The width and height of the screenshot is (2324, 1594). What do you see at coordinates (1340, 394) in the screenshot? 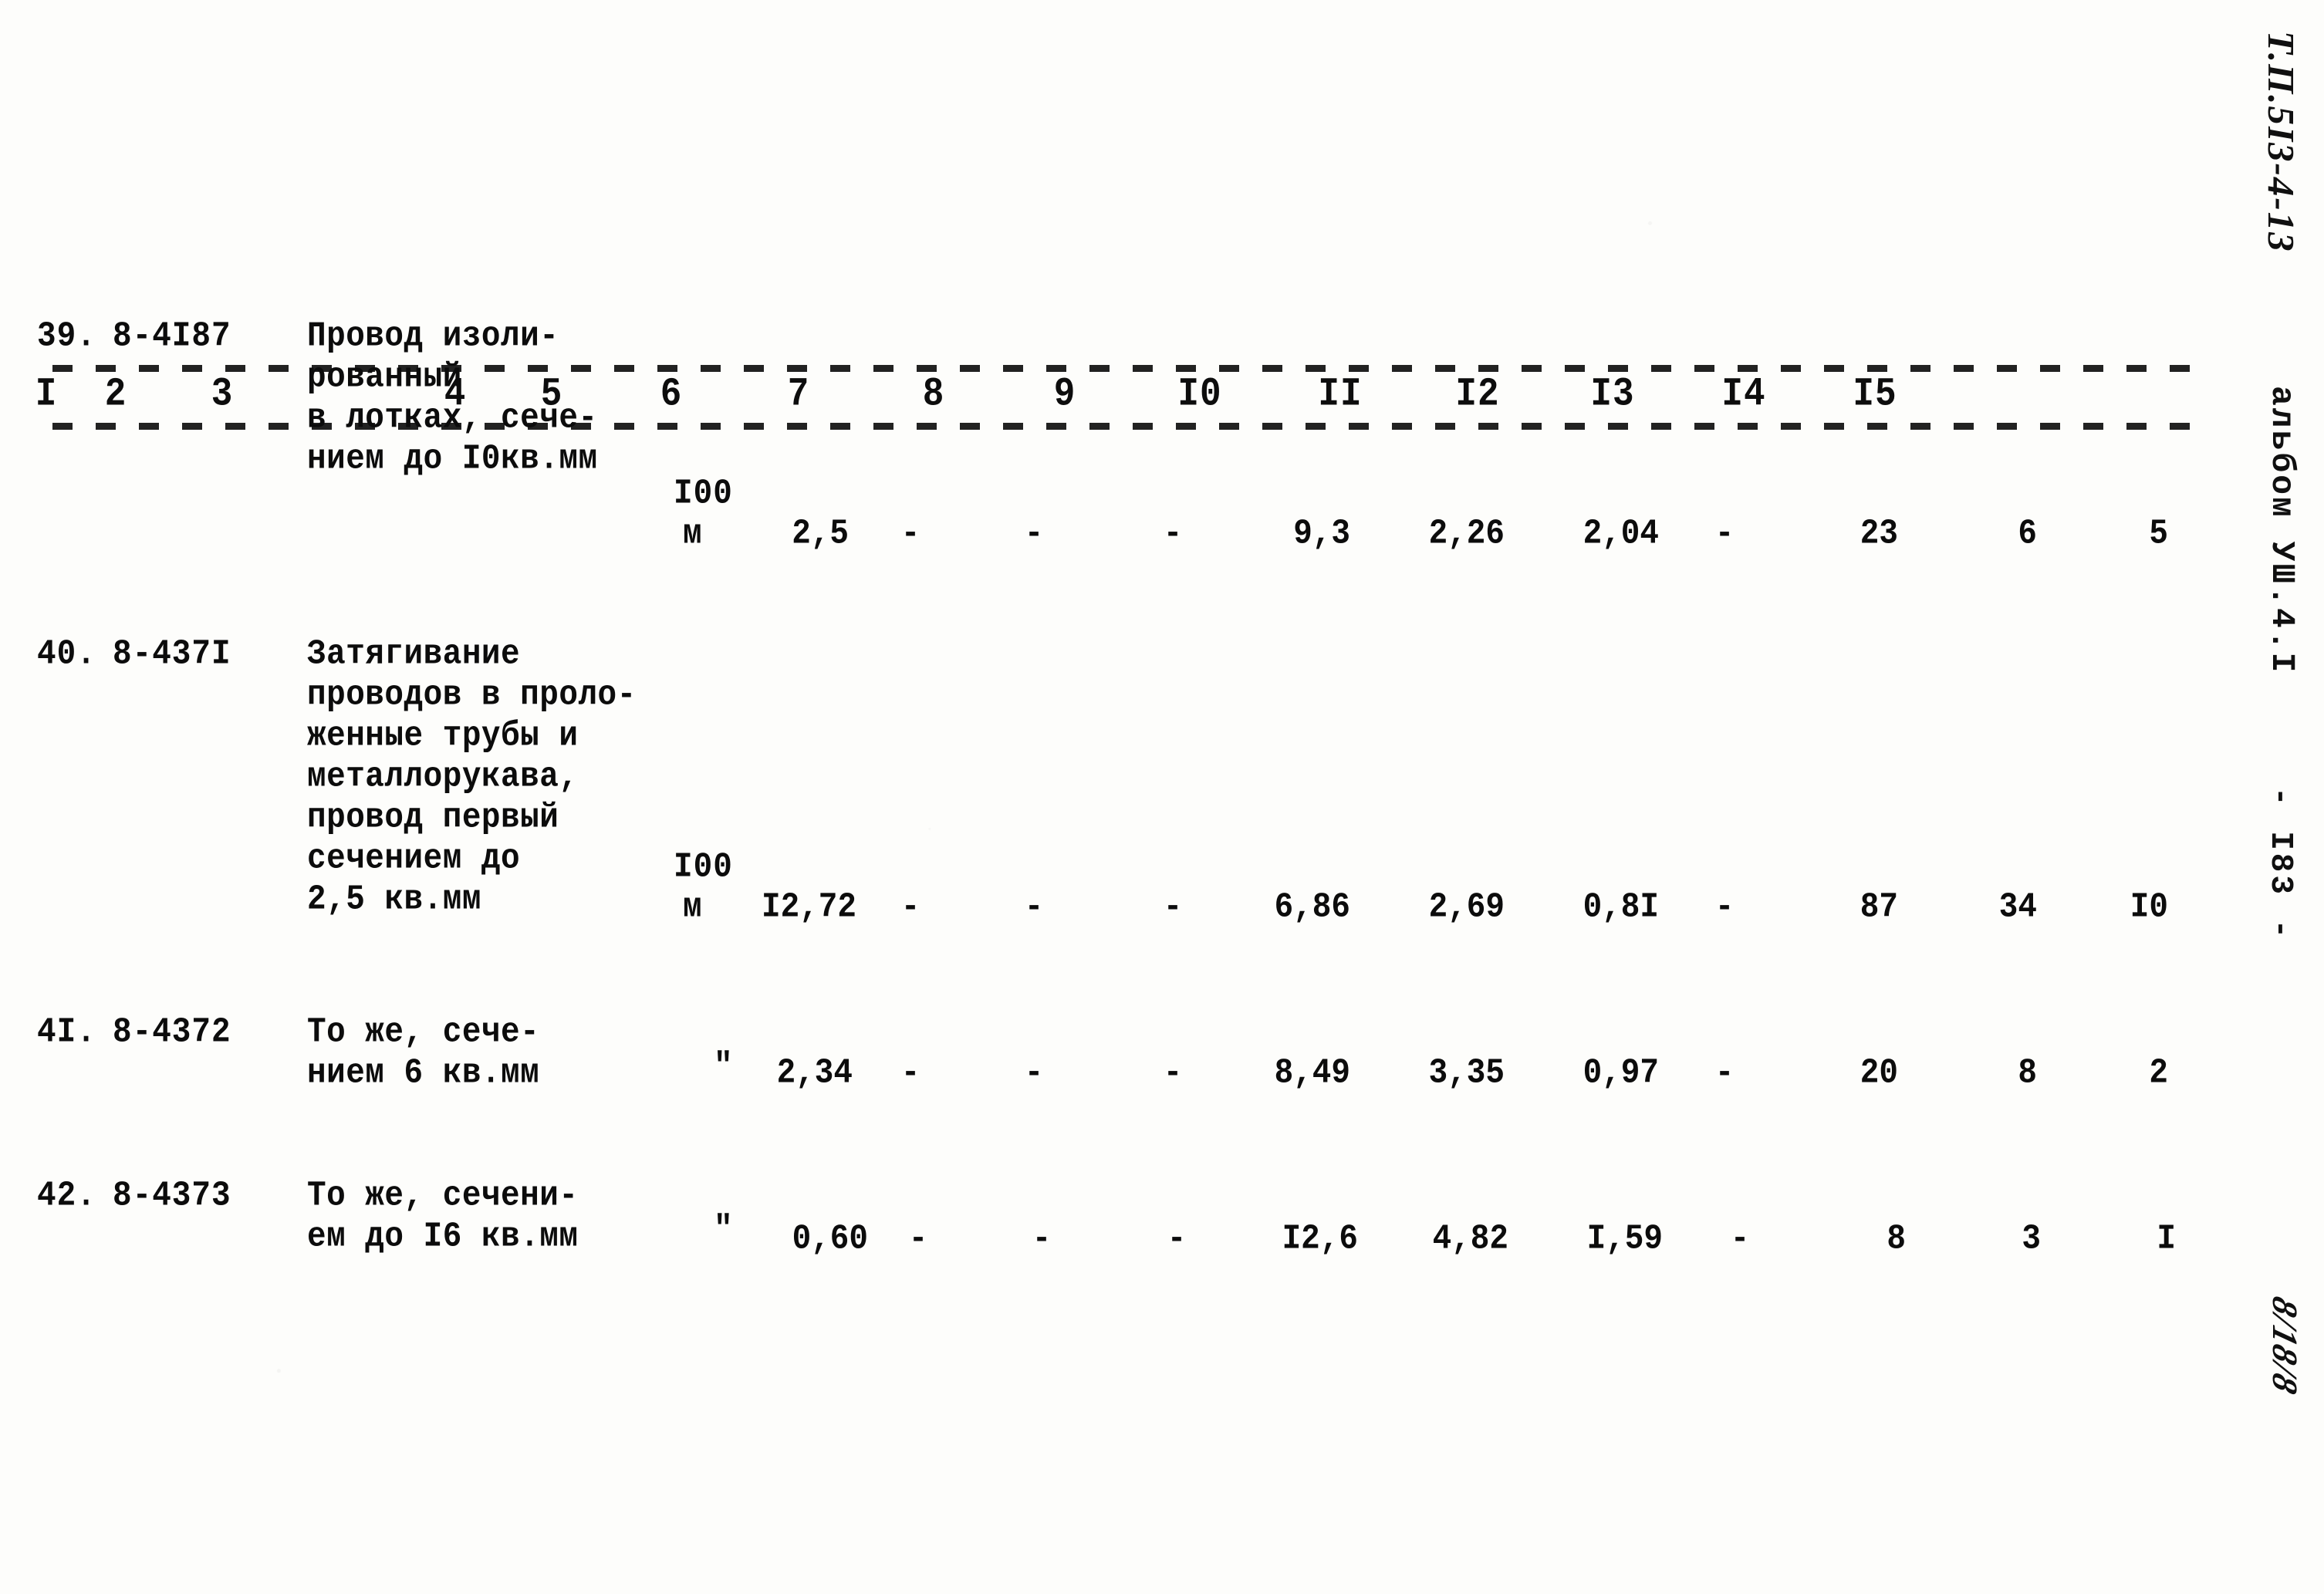
I see `column-header-11: II` at bounding box center [1340, 394].